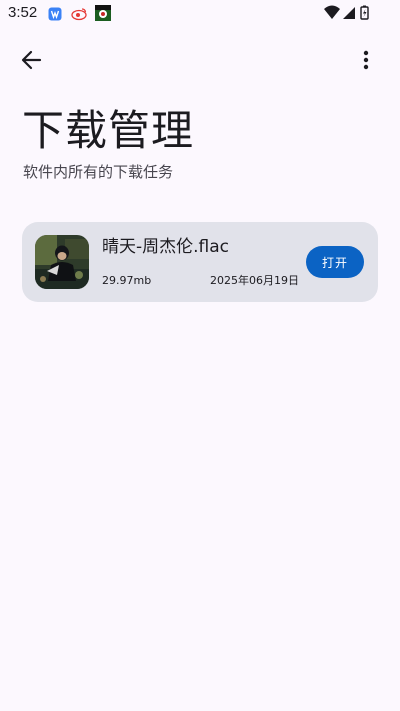 This screenshot has height=711, width=400. What do you see at coordinates (103, 13) in the screenshot?
I see `game-notification-icon` at bounding box center [103, 13].